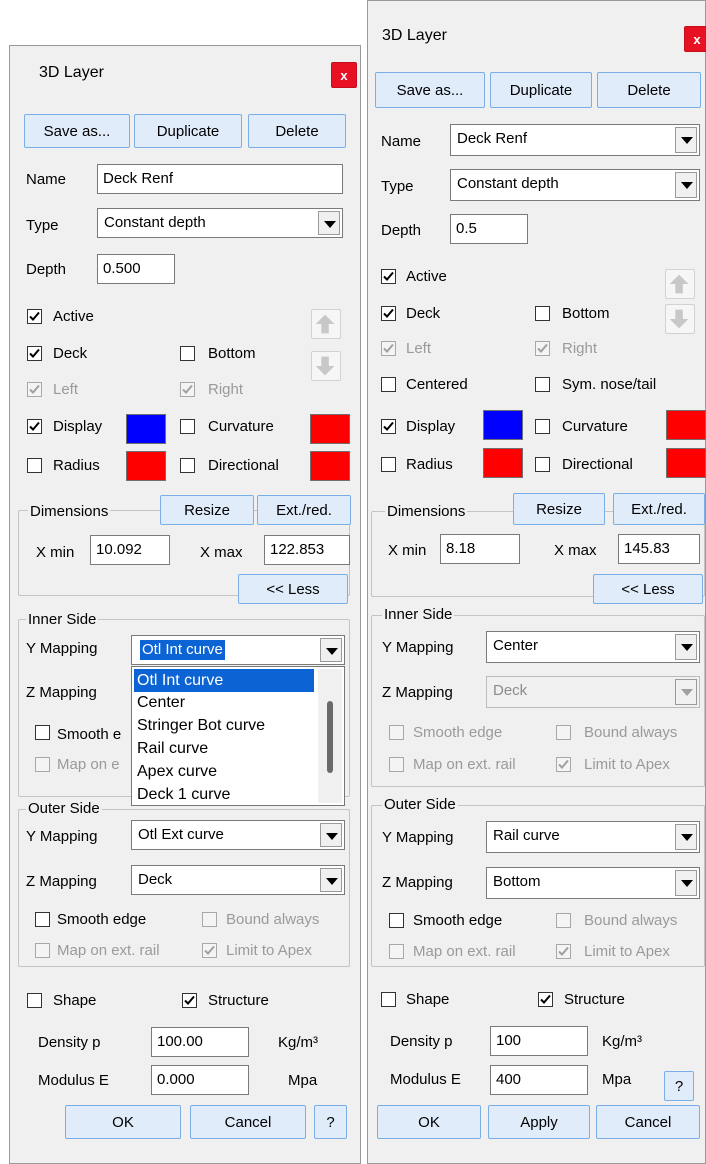 The width and height of the screenshot is (706, 1164). What do you see at coordinates (220, 179) in the screenshot?
I see `name-input: Deck Renf` at bounding box center [220, 179].